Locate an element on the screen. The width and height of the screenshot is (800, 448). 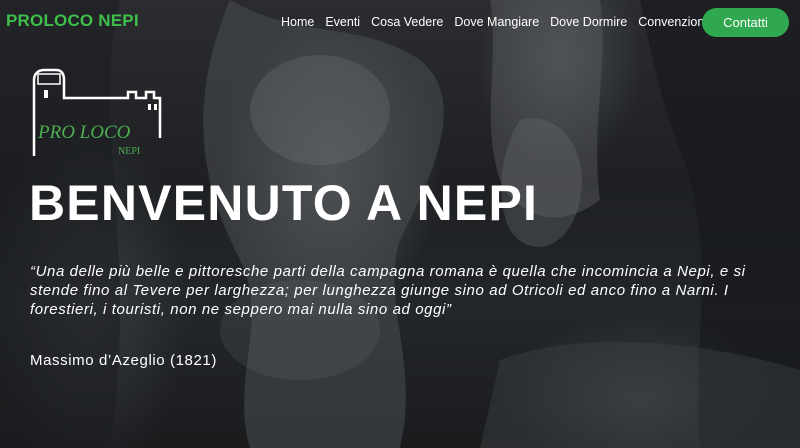
nav-link-dove-mangiare: Dove Mangiare is located at coordinates (496, 22).